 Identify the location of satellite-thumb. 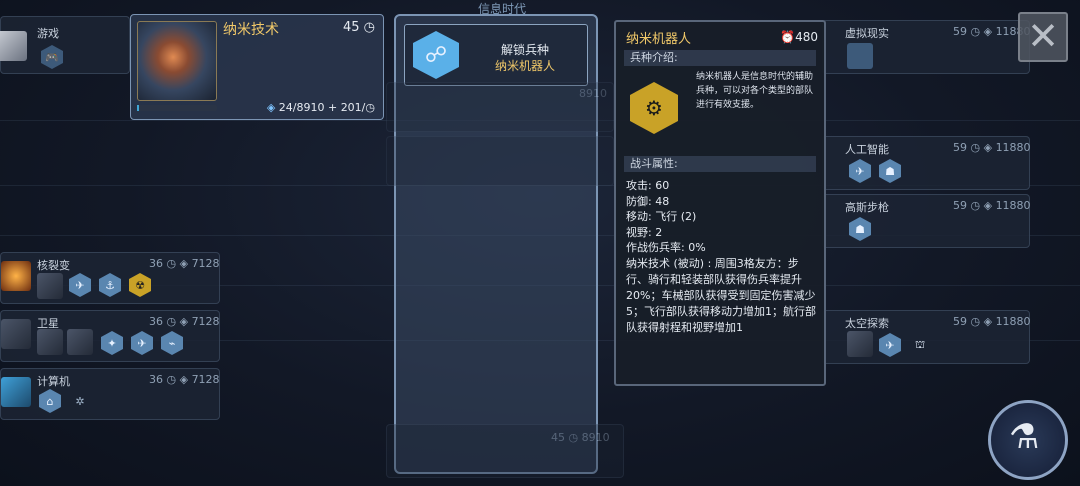
(16, 334).